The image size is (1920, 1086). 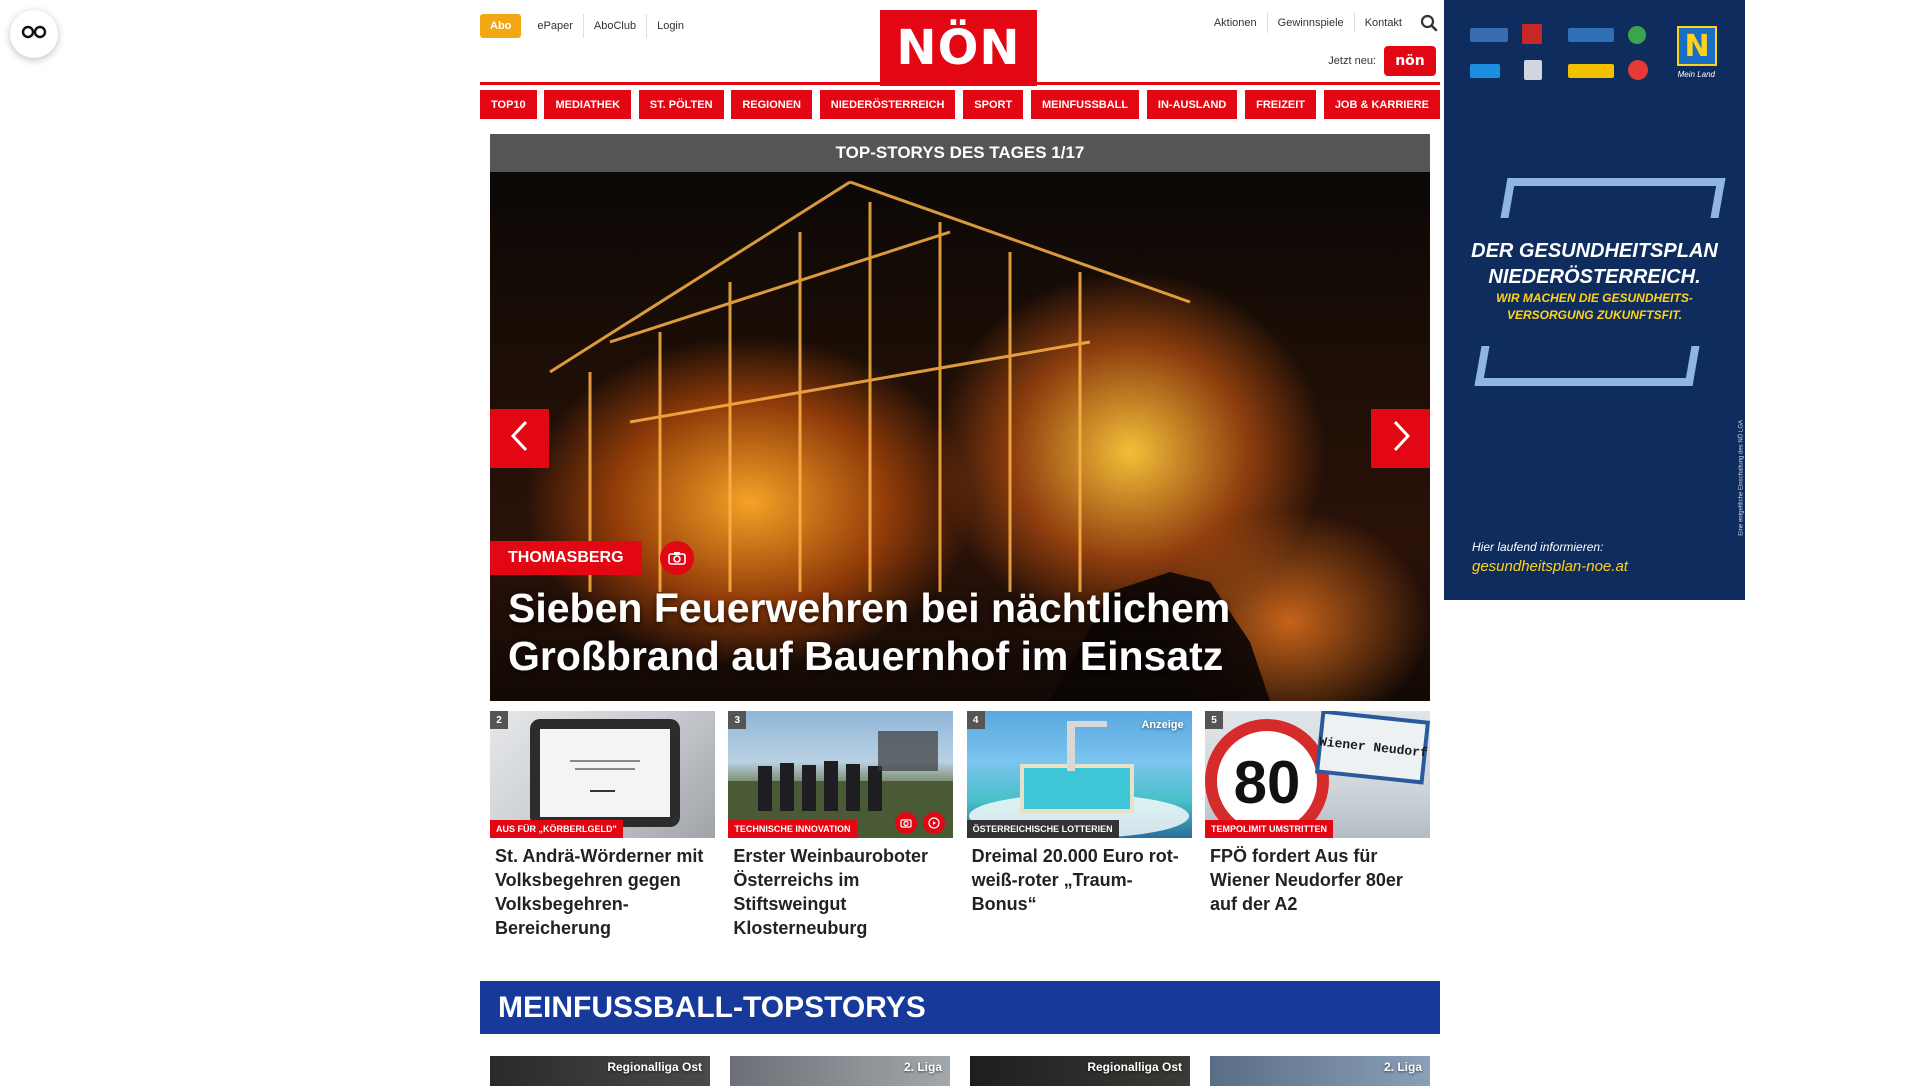 What do you see at coordinates (1594, 251) in the screenshot?
I see `ad-headline-line1: DER GESUNDHEITSPLAN` at bounding box center [1594, 251].